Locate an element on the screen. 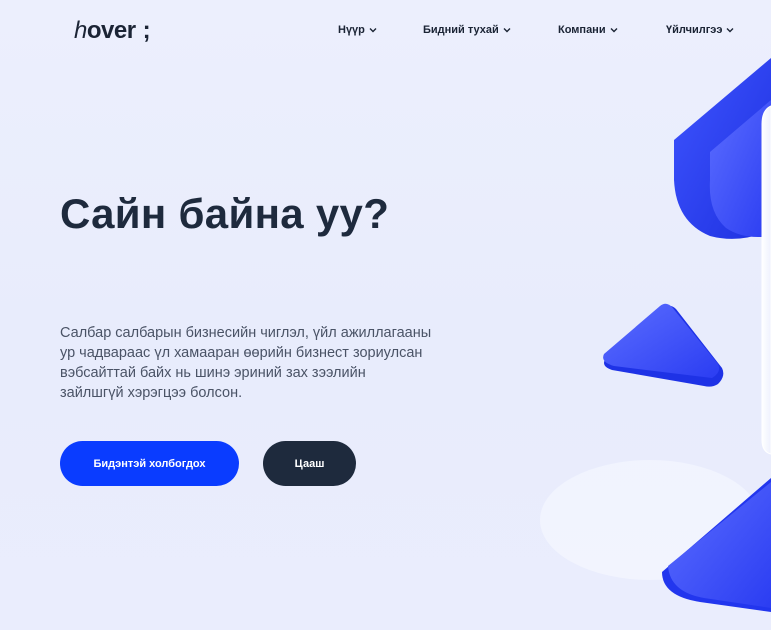 This screenshot has height=630, width=771. nav-item-about: Бидний тухай is located at coordinates (467, 30).